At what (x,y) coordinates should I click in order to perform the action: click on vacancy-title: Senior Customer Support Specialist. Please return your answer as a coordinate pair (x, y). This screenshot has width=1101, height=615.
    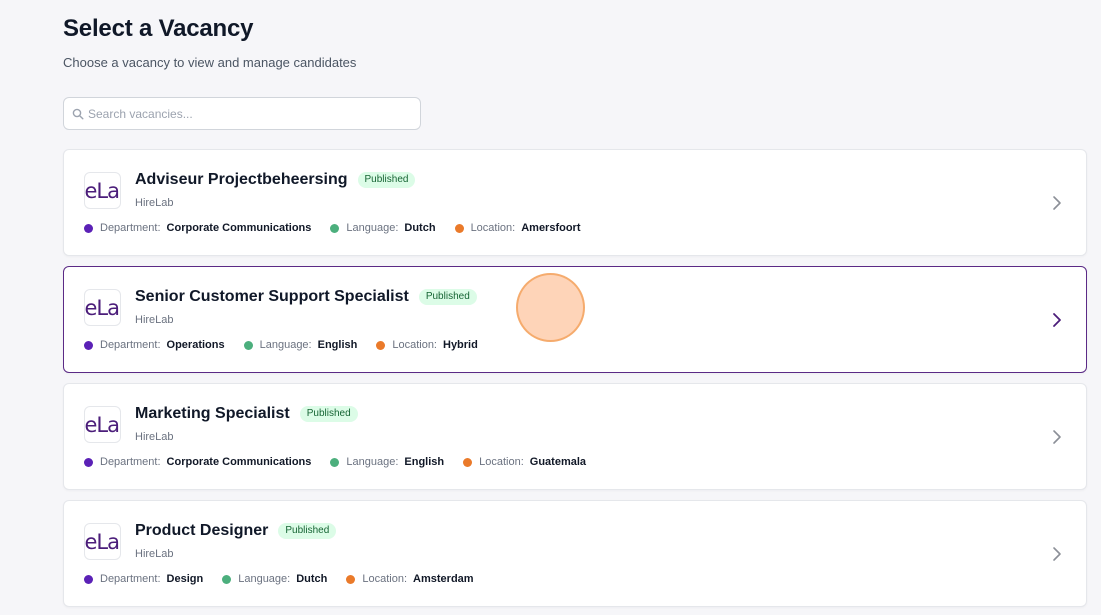
    Looking at the image, I should click on (272, 296).